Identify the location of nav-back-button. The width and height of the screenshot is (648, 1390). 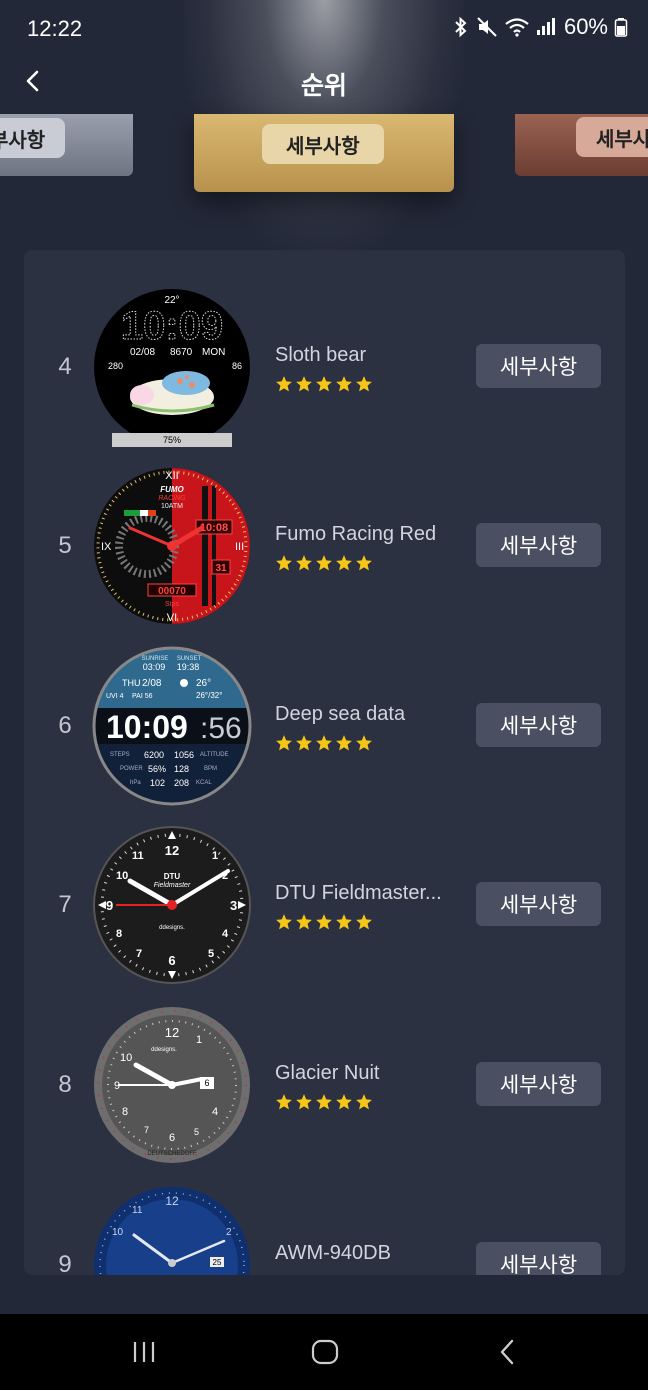
(508, 1354).